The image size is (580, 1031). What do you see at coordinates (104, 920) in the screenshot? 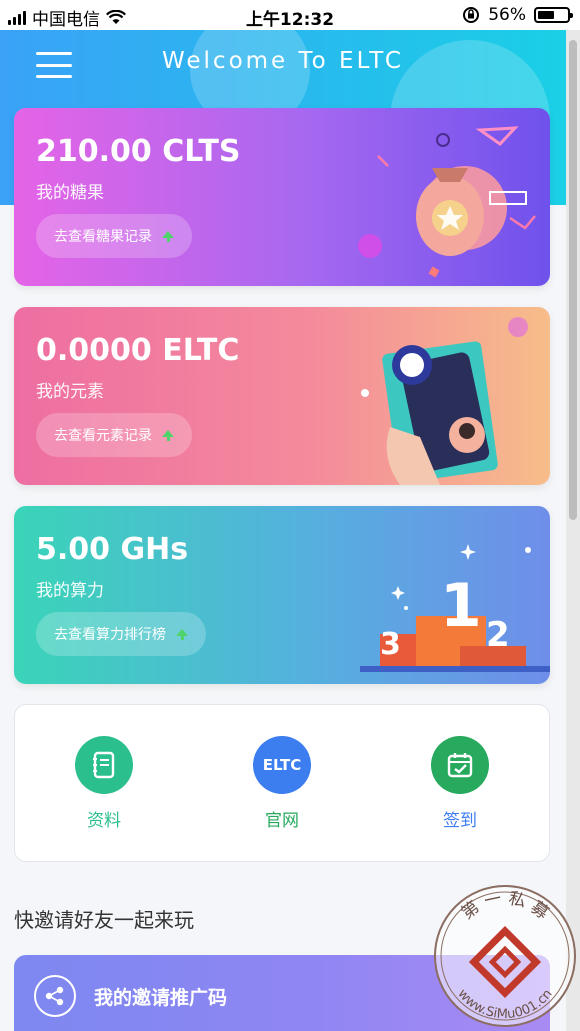
I see `invite-section-title: 快邀请好友一起来玩` at bounding box center [104, 920].